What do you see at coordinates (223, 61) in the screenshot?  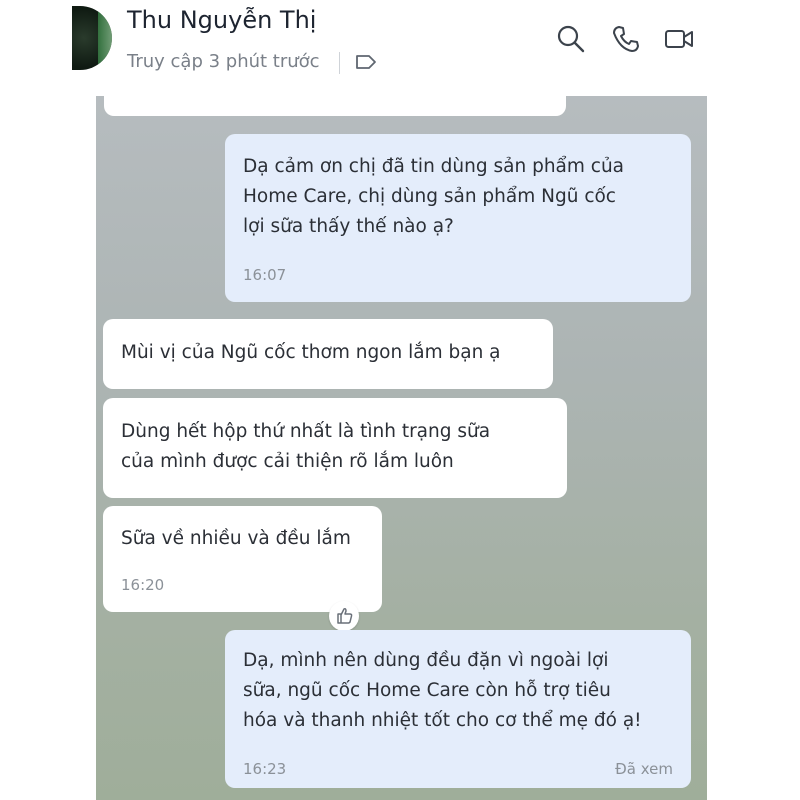 I see `last-active-status: Truy cập 3 phút trước` at bounding box center [223, 61].